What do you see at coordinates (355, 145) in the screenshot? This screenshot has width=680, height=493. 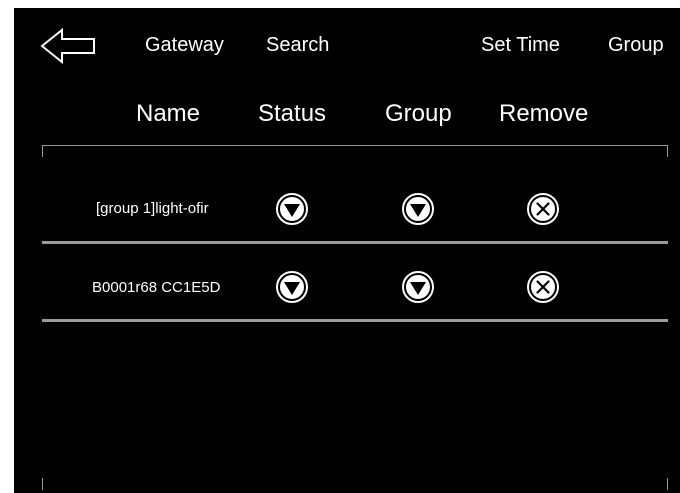 I see `list-top-border` at bounding box center [355, 145].